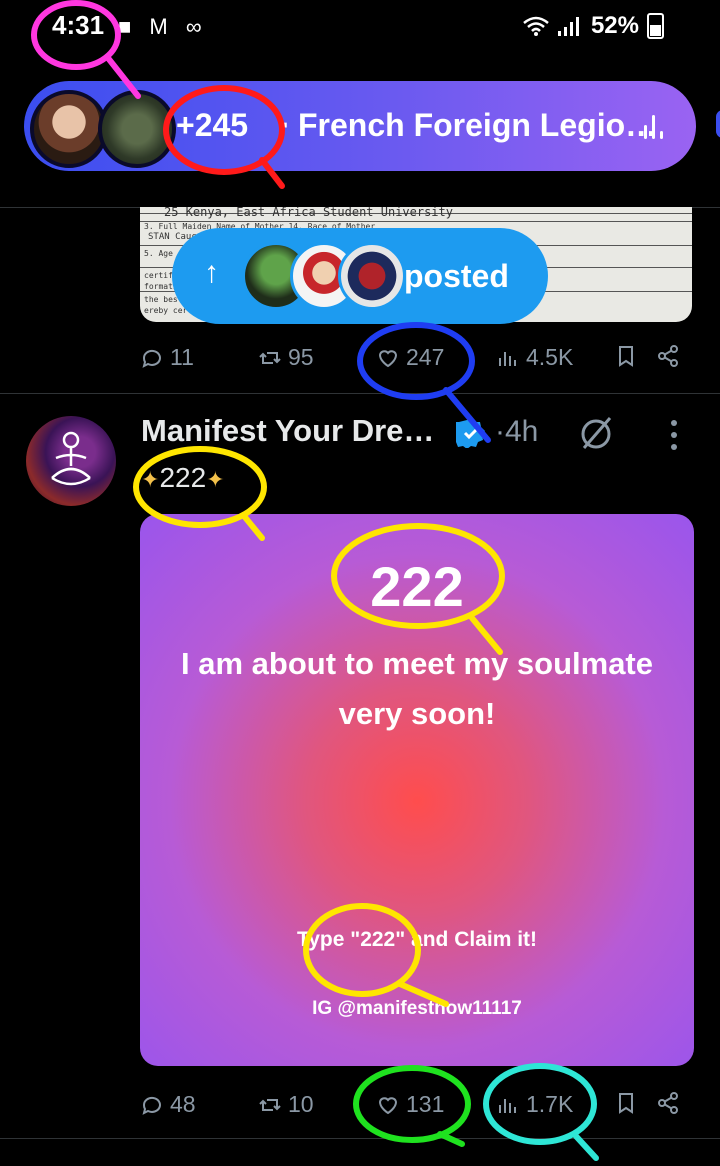  I want to click on card-number: 222, so click(417, 586).